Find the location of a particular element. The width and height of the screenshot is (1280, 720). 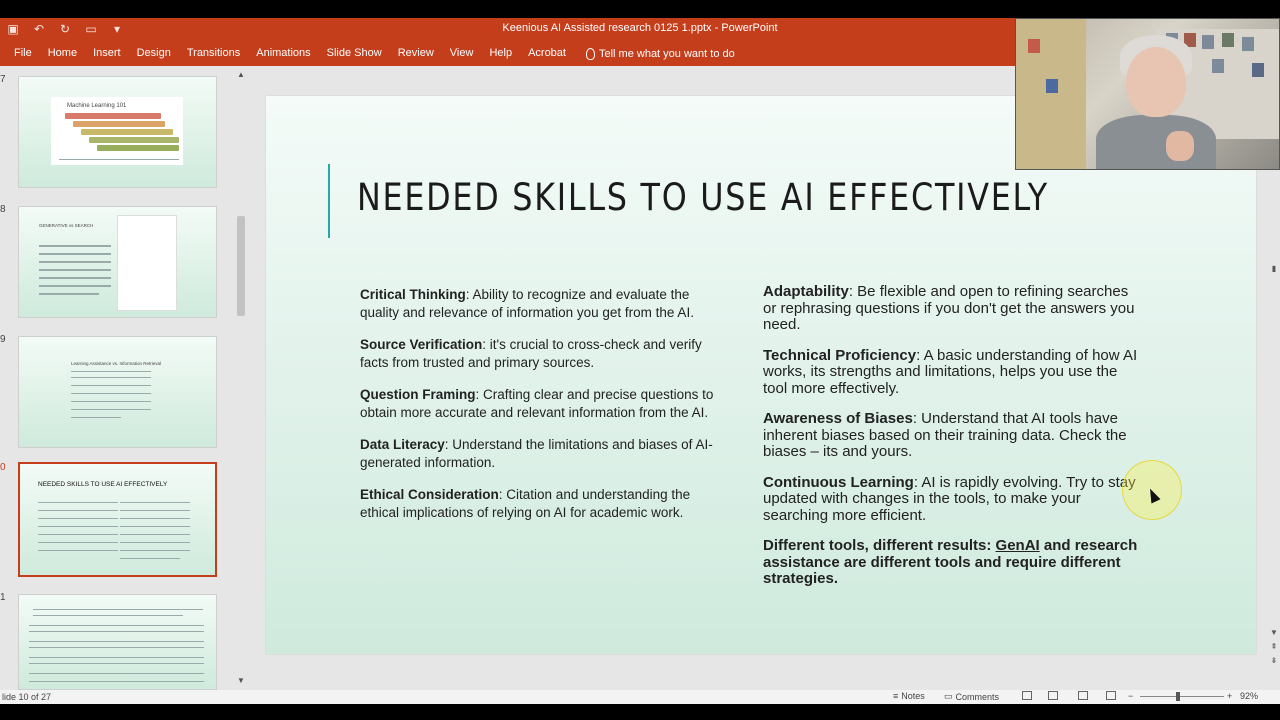

slide-sorter-icon is located at coordinates (1053, 695).